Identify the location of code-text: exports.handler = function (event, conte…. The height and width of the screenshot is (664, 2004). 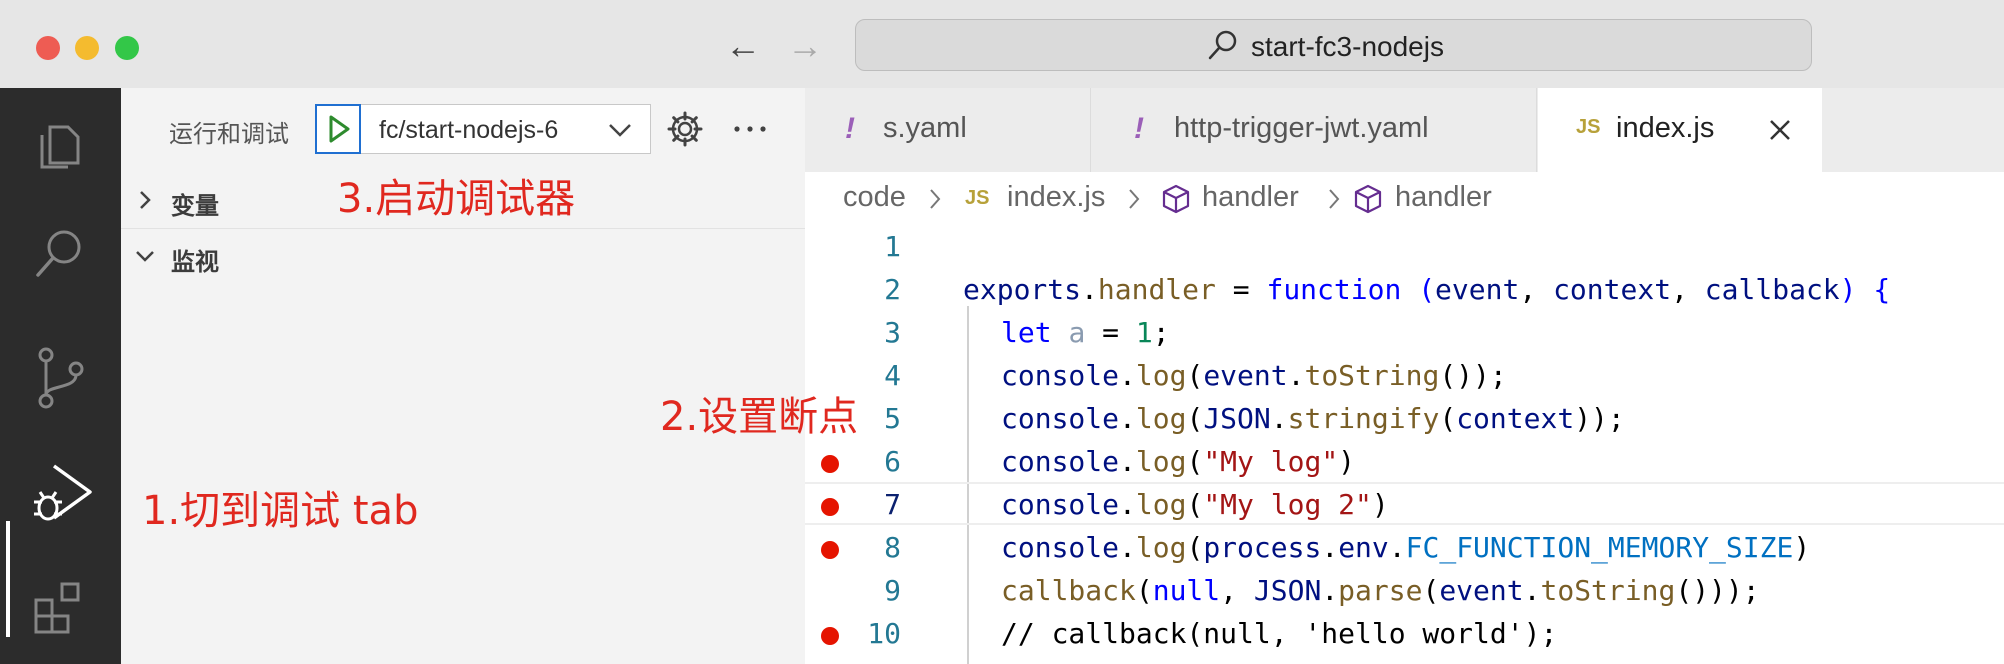
(1427, 289).